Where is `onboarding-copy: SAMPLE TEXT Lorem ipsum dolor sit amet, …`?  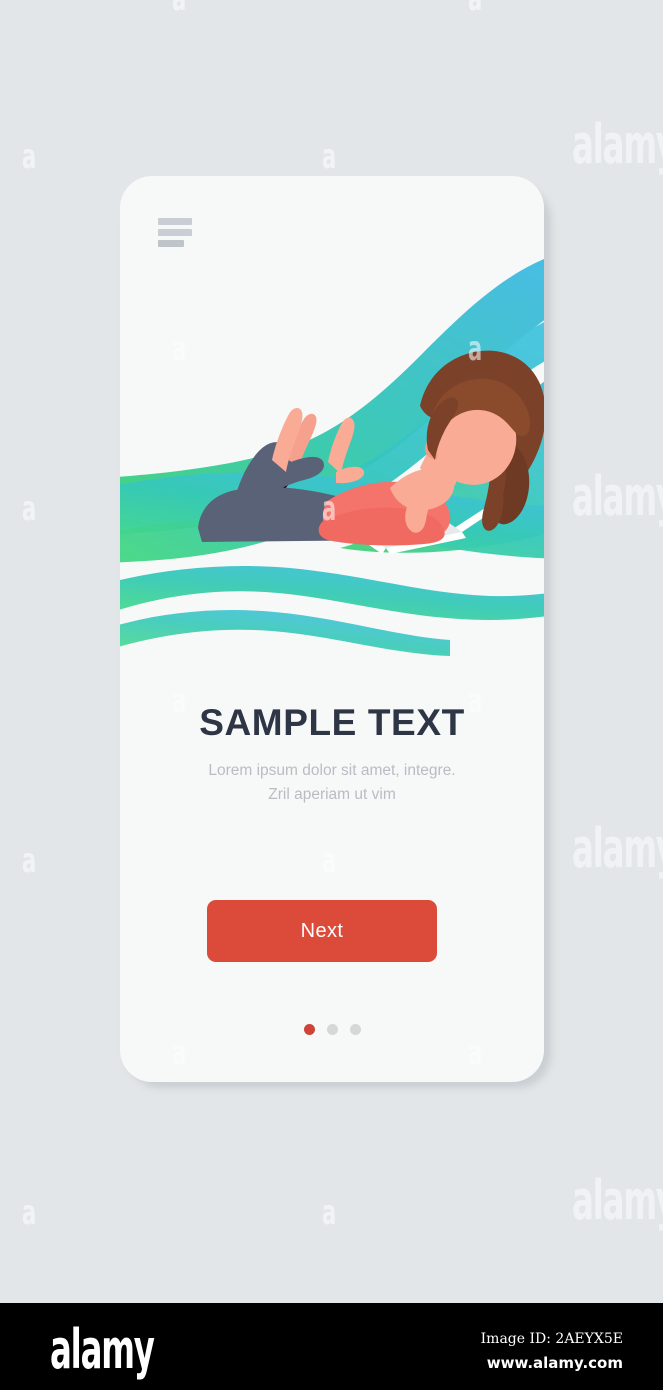 onboarding-copy: SAMPLE TEXT Lorem ipsum dolor sit amet, … is located at coordinates (332, 755).